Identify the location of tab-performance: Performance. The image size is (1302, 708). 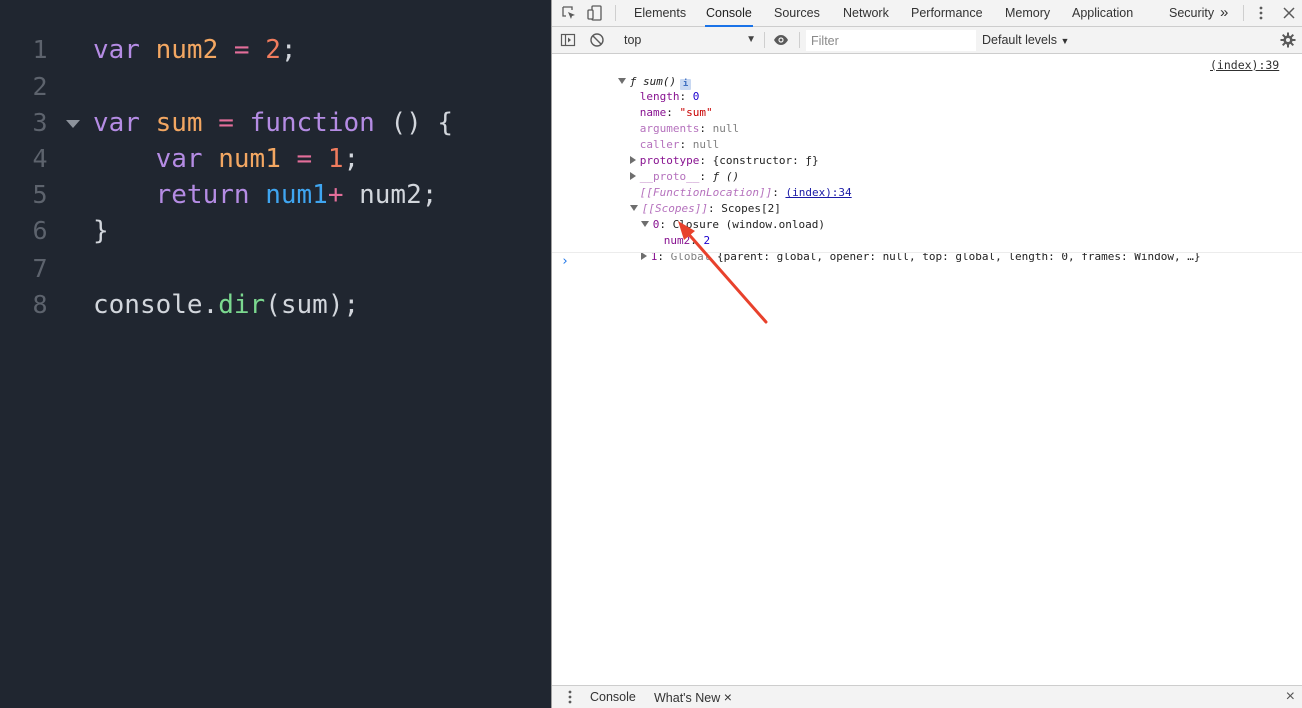
(947, 13).